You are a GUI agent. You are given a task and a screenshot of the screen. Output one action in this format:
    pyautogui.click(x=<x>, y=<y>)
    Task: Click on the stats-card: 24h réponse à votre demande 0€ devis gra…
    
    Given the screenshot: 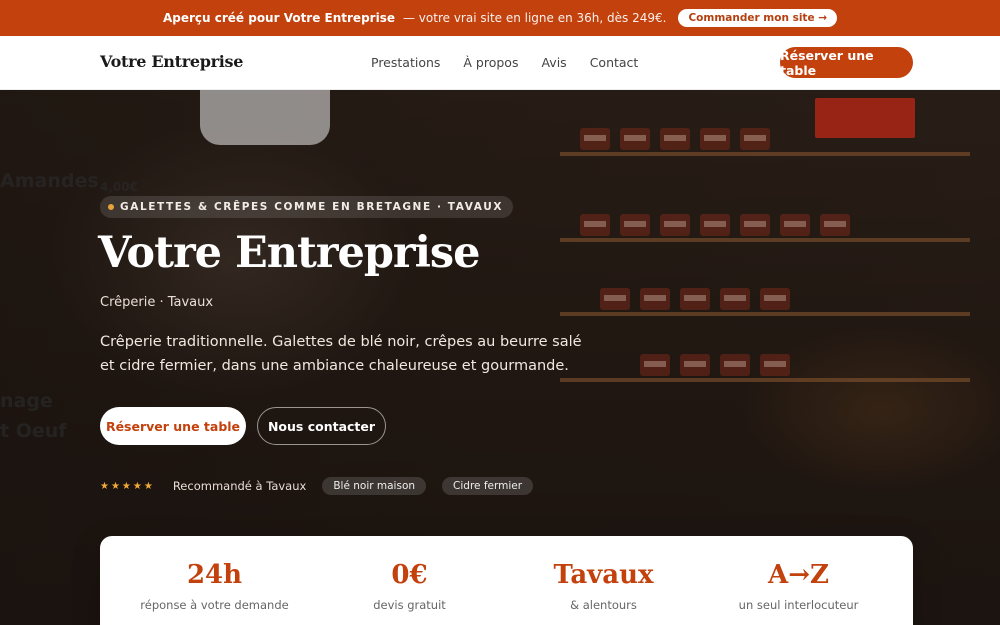 What is the action you would take?
    pyautogui.click(x=506, y=580)
    